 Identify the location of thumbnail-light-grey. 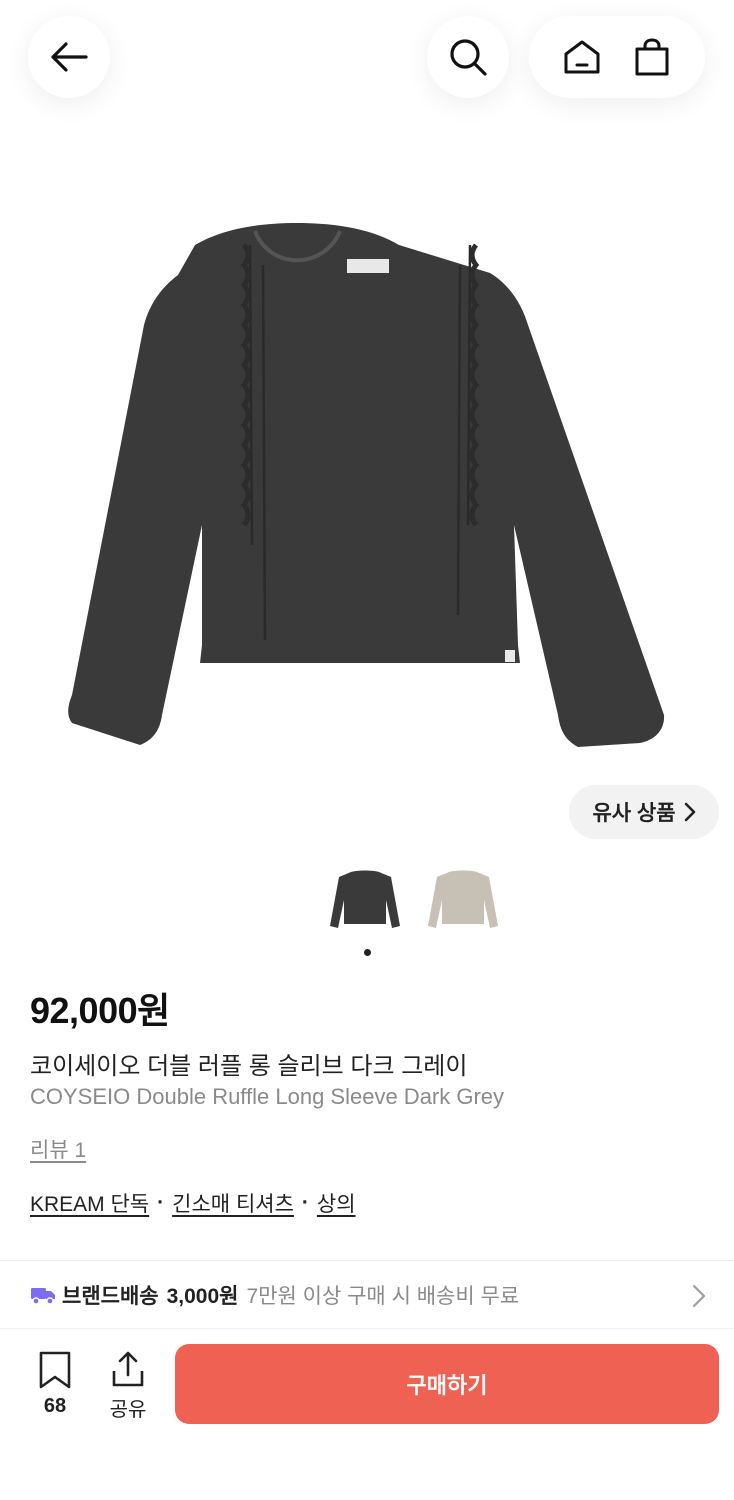
(463, 901).